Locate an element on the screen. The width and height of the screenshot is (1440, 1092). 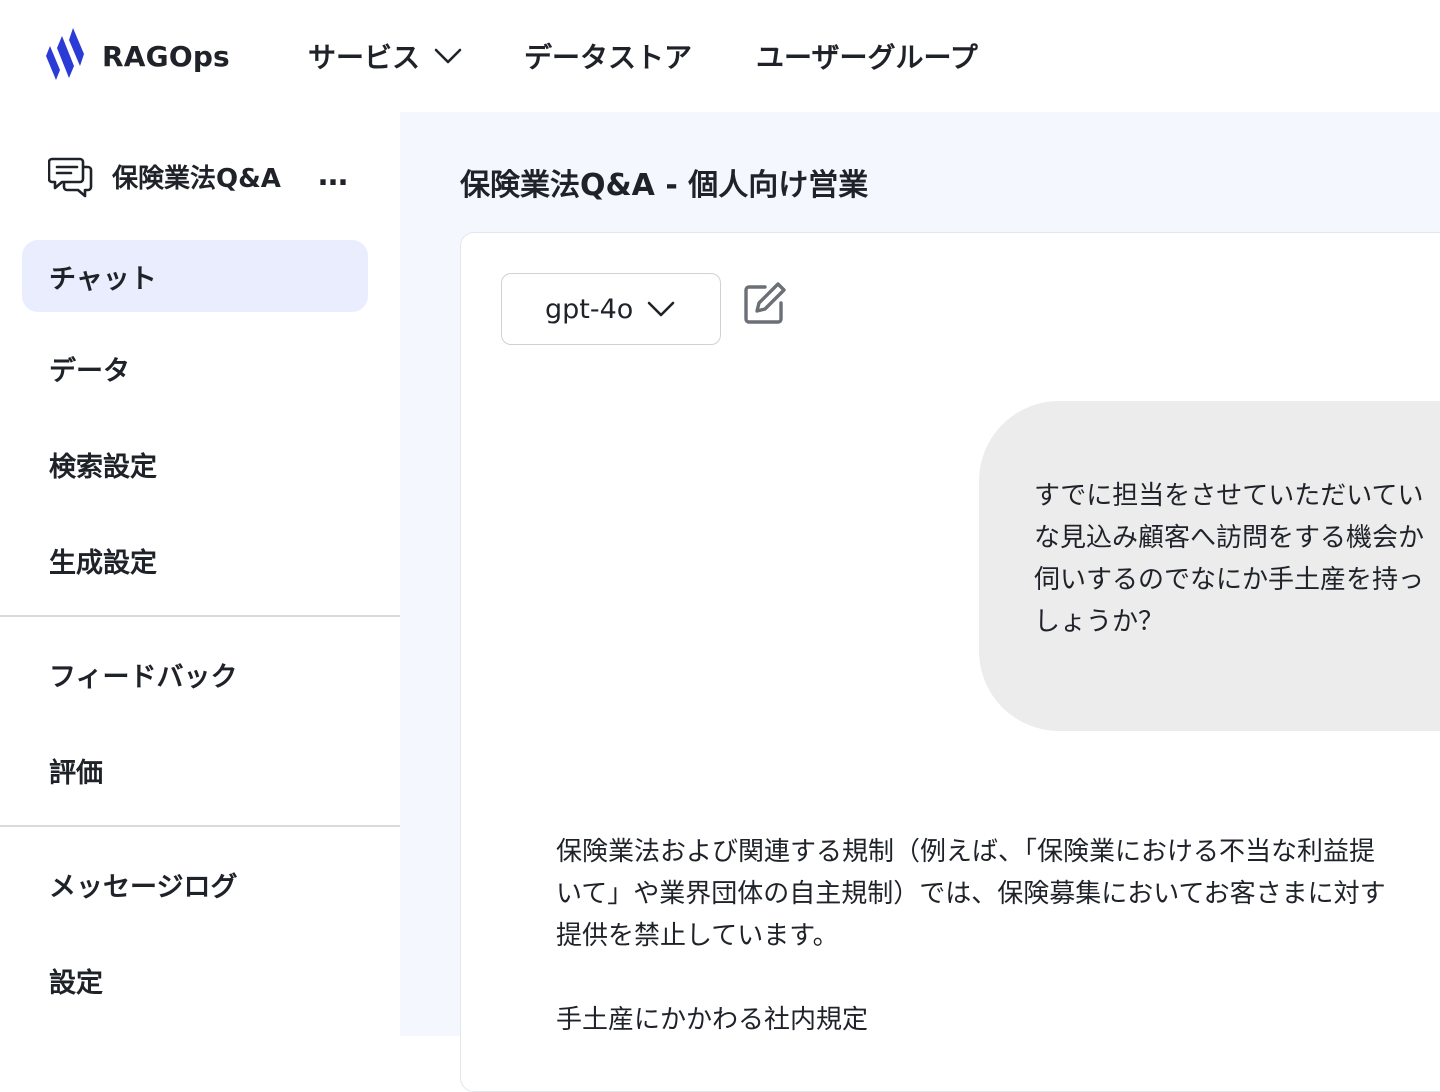
sidebar-item-evaluation: 評価 is located at coordinates (195, 770).